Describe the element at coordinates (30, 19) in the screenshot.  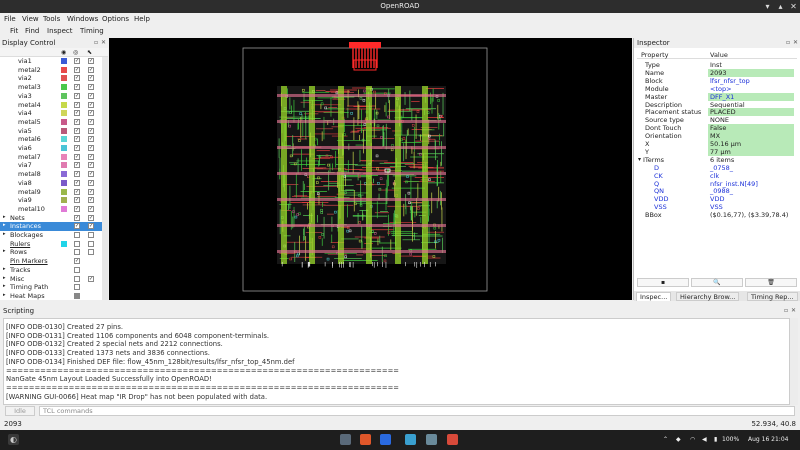
I see `menu-view: View` at that location.